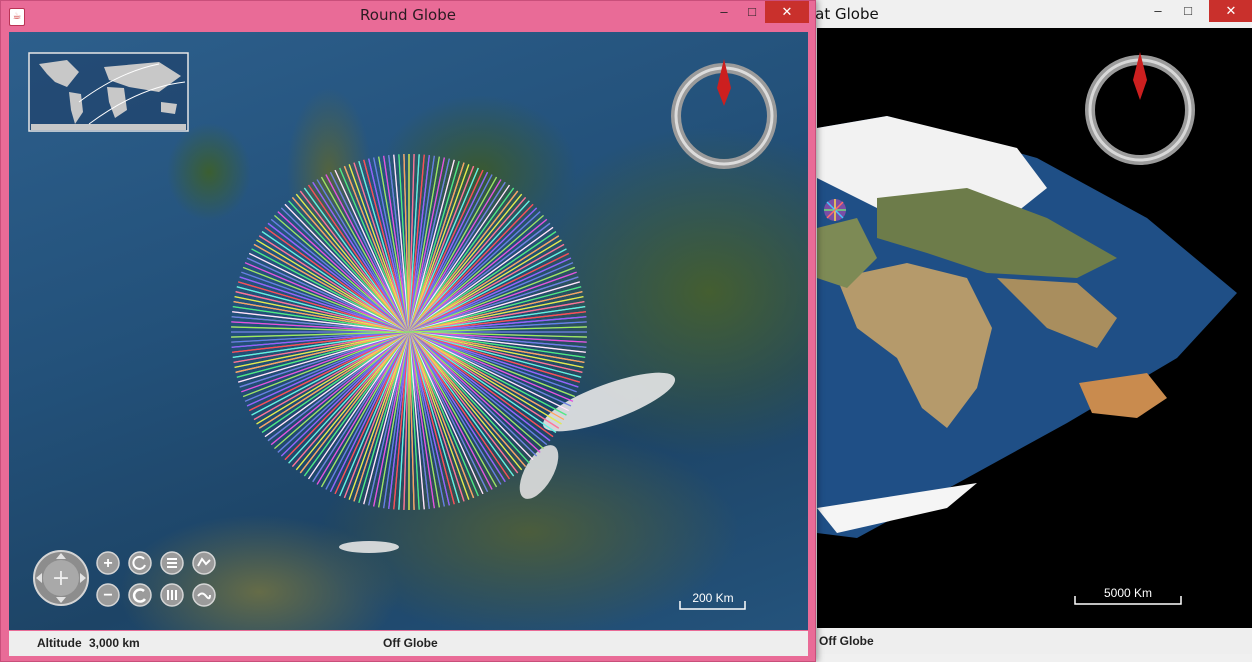  What do you see at coordinates (124, 578) in the screenshot?
I see `view-controls: + + −` at bounding box center [124, 578].